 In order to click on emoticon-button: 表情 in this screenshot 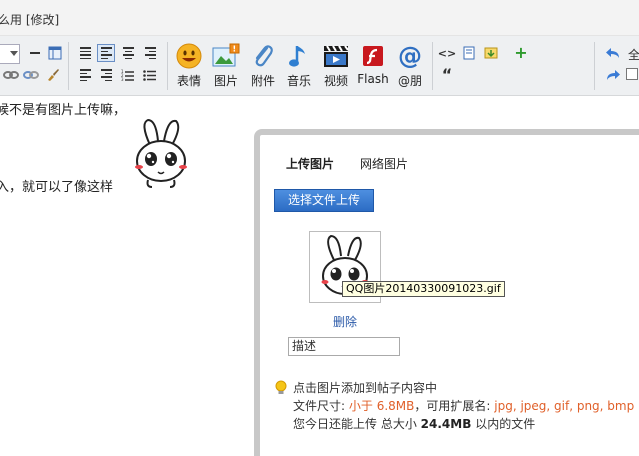, I will do `click(189, 67)`.